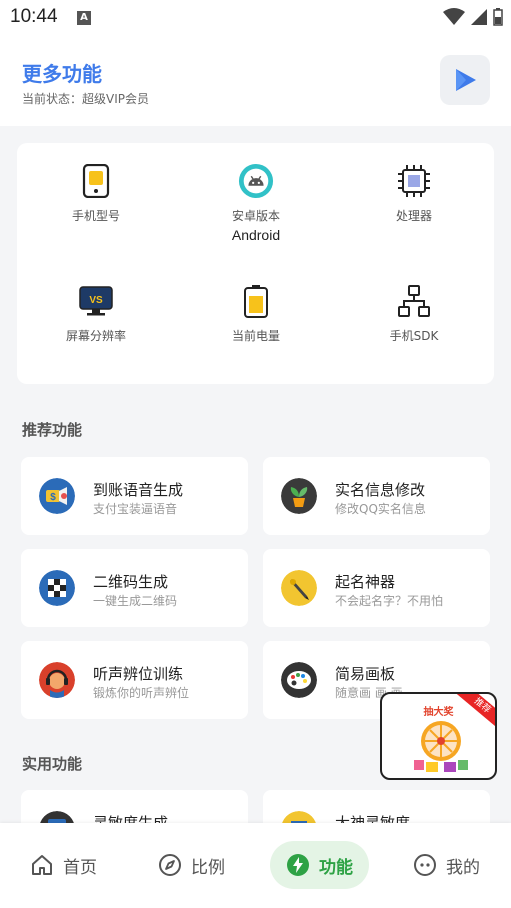 The height and width of the screenshot is (908, 511). I want to click on status-icons, so click(473, 17).